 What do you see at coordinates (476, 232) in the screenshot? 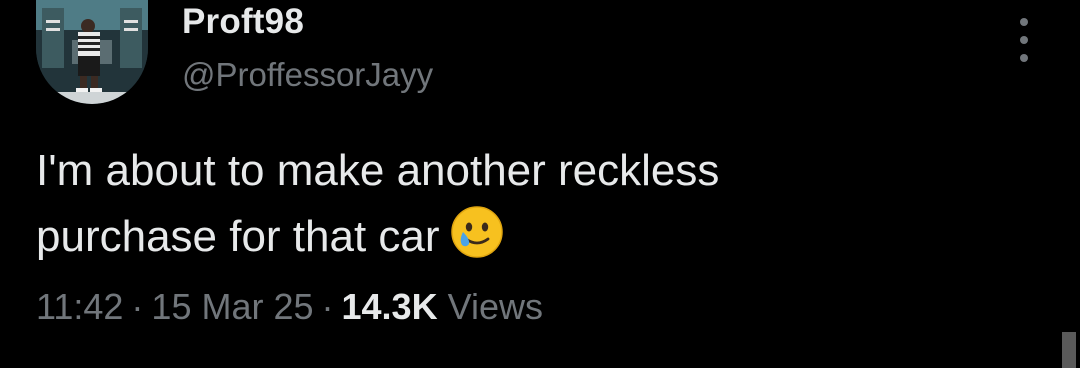
I see `face-holding-back-tears-icon` at bounding box center [476, 232].